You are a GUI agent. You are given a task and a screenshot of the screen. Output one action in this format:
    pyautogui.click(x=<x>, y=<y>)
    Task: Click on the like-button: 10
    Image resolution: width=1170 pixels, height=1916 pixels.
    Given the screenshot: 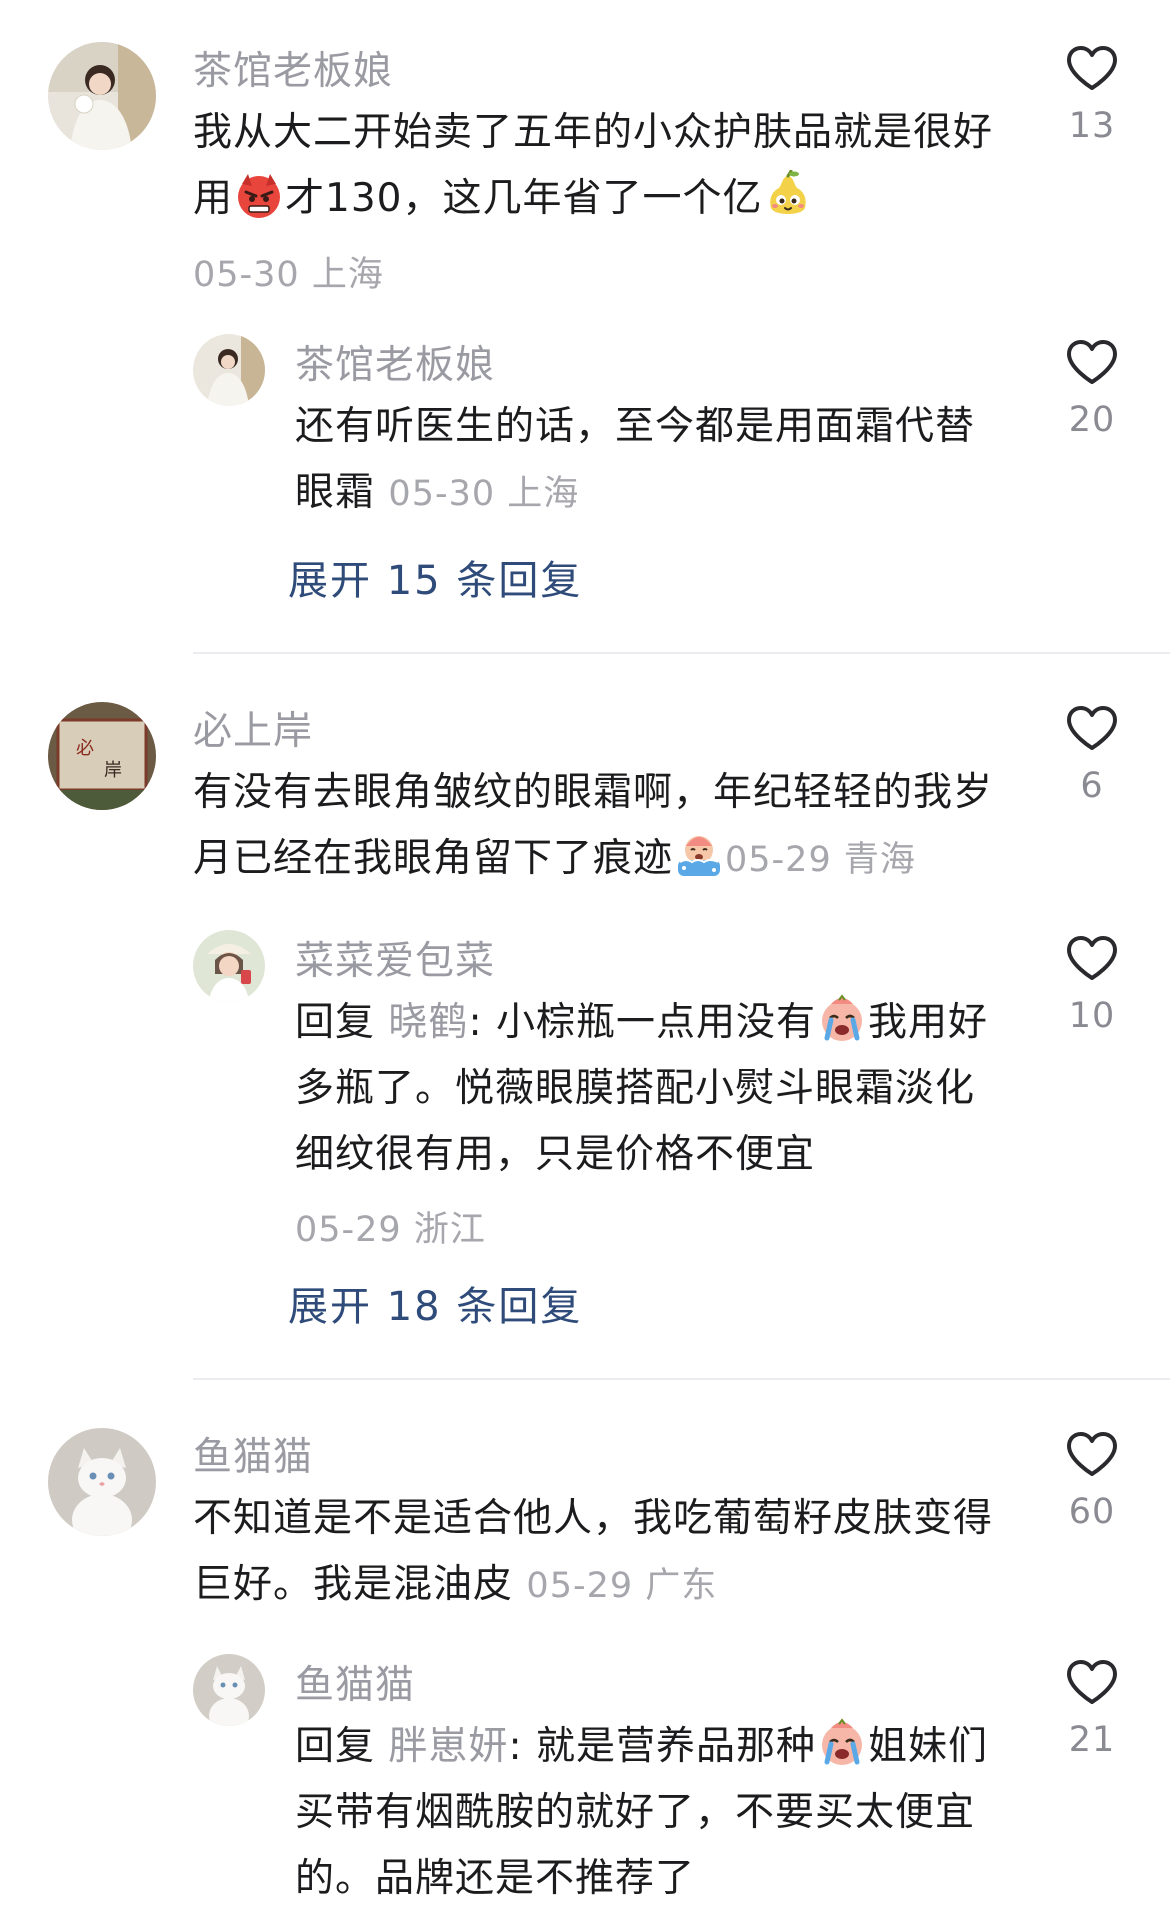 What is the action you would take?
    pyautogui.click(x=1092, y=985)
    